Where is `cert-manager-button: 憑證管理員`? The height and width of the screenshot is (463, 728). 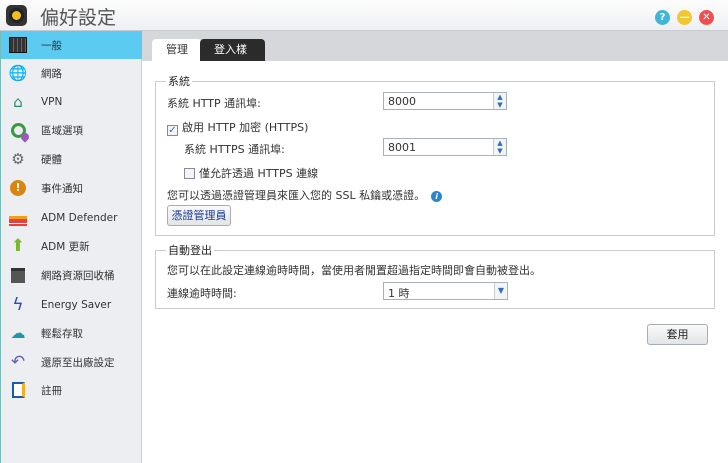 cert-manager-button: 憑證管理員 is located at coordinates (199, 215).